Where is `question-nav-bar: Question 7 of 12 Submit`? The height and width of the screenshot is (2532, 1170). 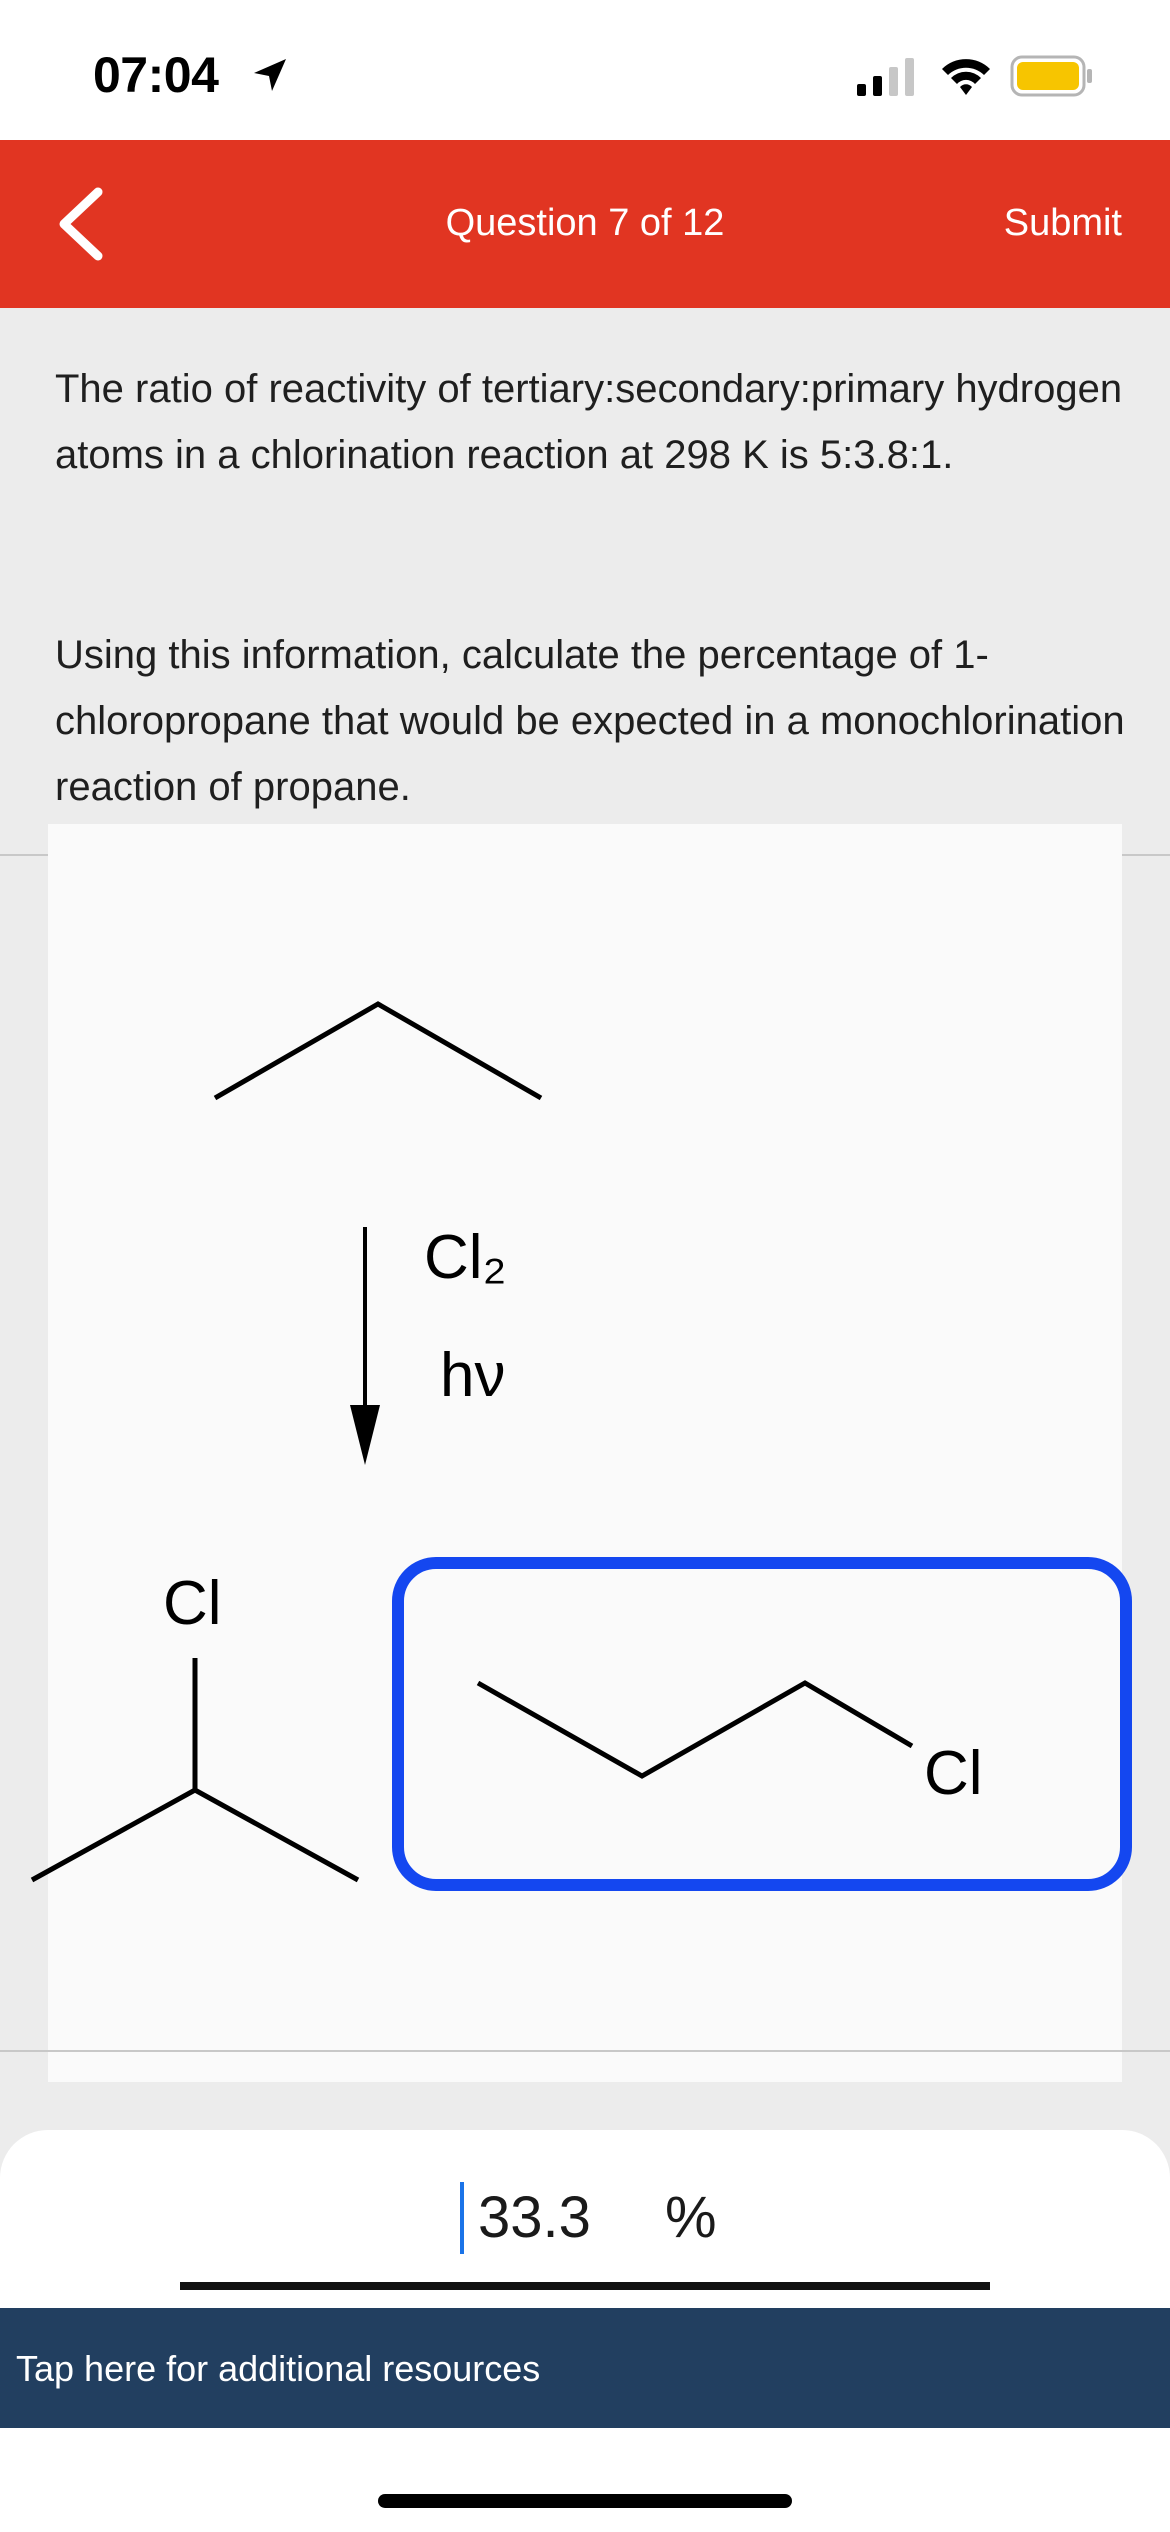 question-nav-bar: Question 7 of 12 Submit is located at coordinates (585, 224).